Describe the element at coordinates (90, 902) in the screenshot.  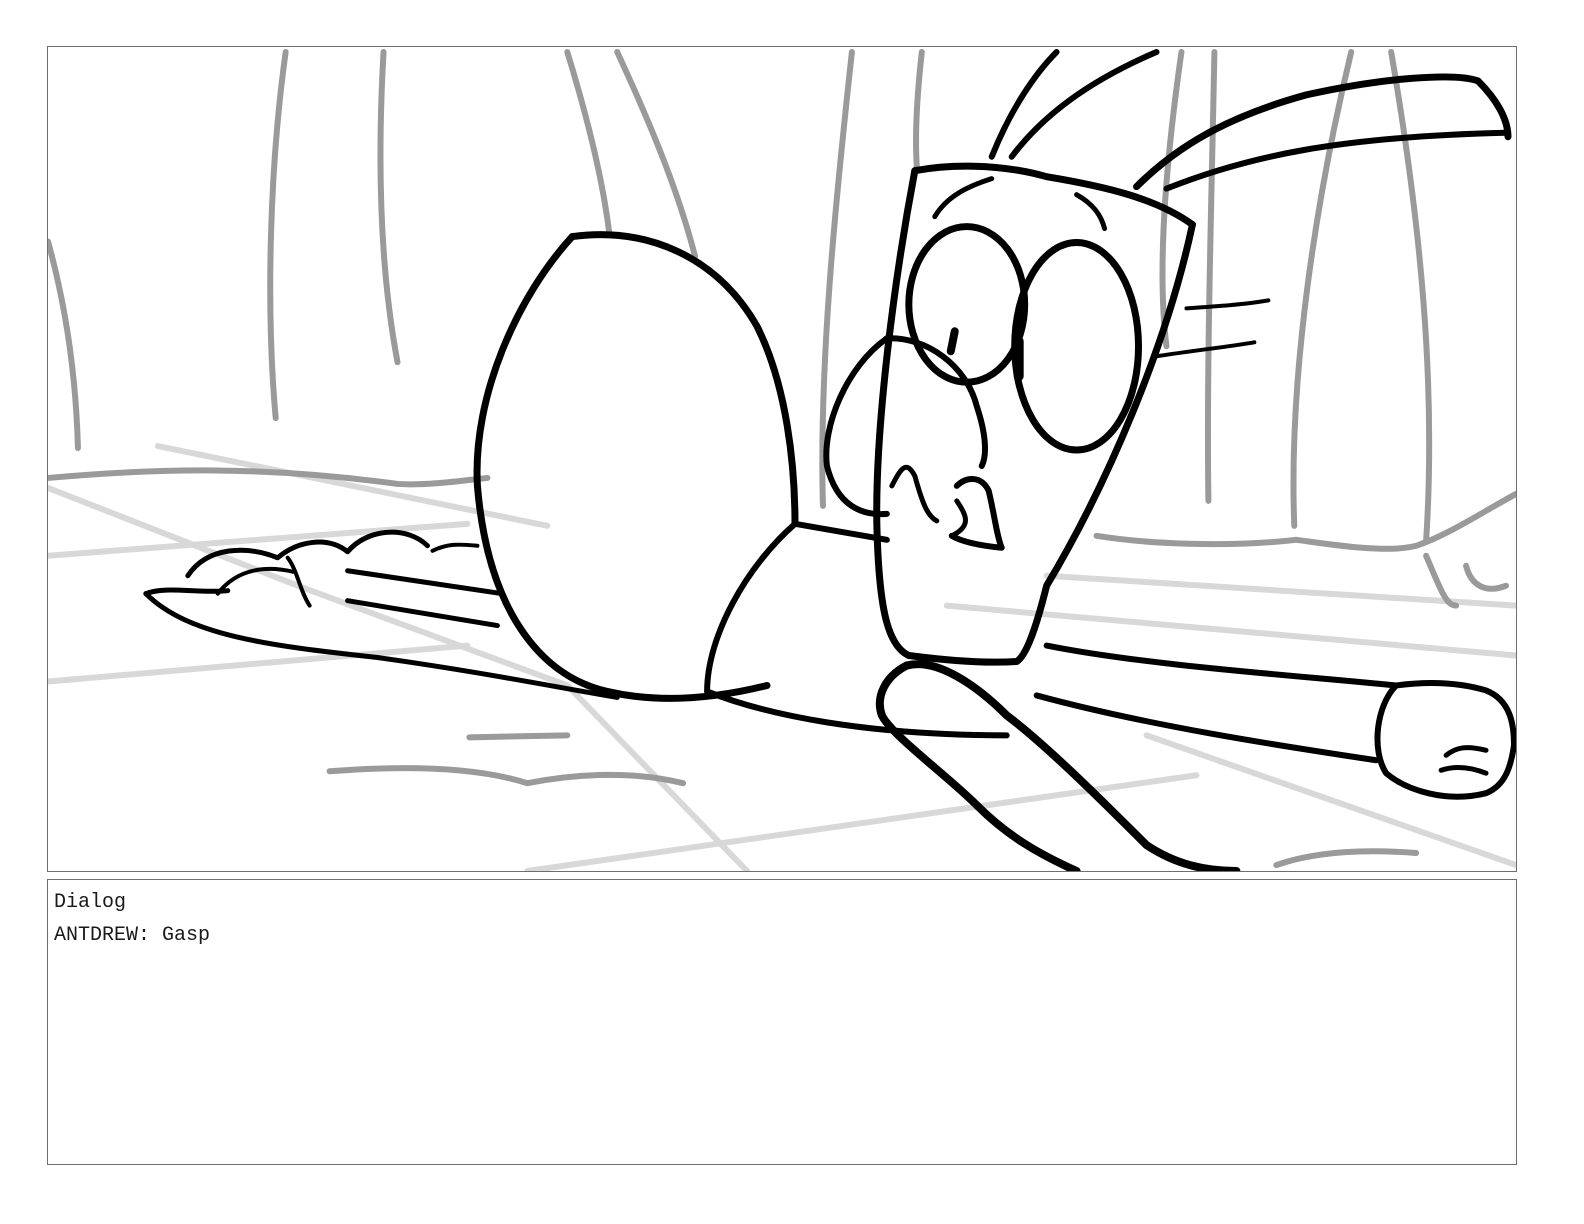
I see `dialog-heading: Dialog` at that location.